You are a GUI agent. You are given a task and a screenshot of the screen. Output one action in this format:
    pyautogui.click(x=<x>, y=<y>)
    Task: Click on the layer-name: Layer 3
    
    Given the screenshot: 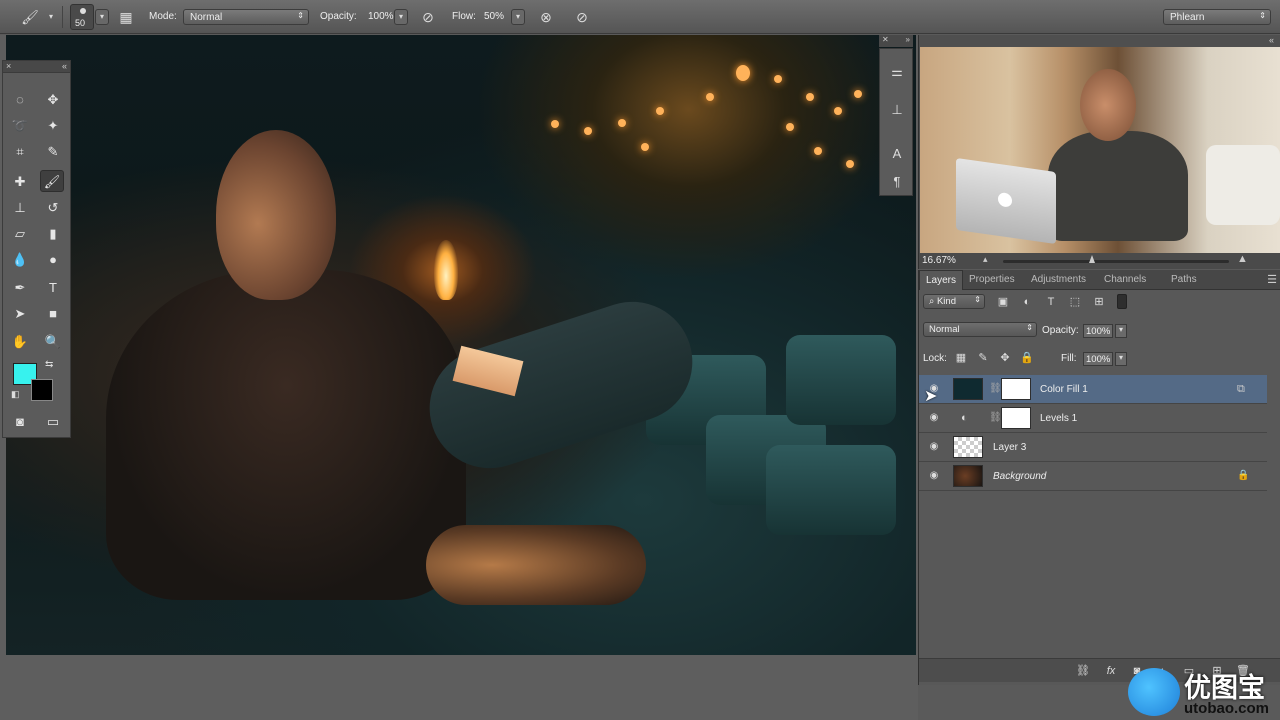 What is the action you would take?
    pyautogui.click(x=1009, y=447)
    